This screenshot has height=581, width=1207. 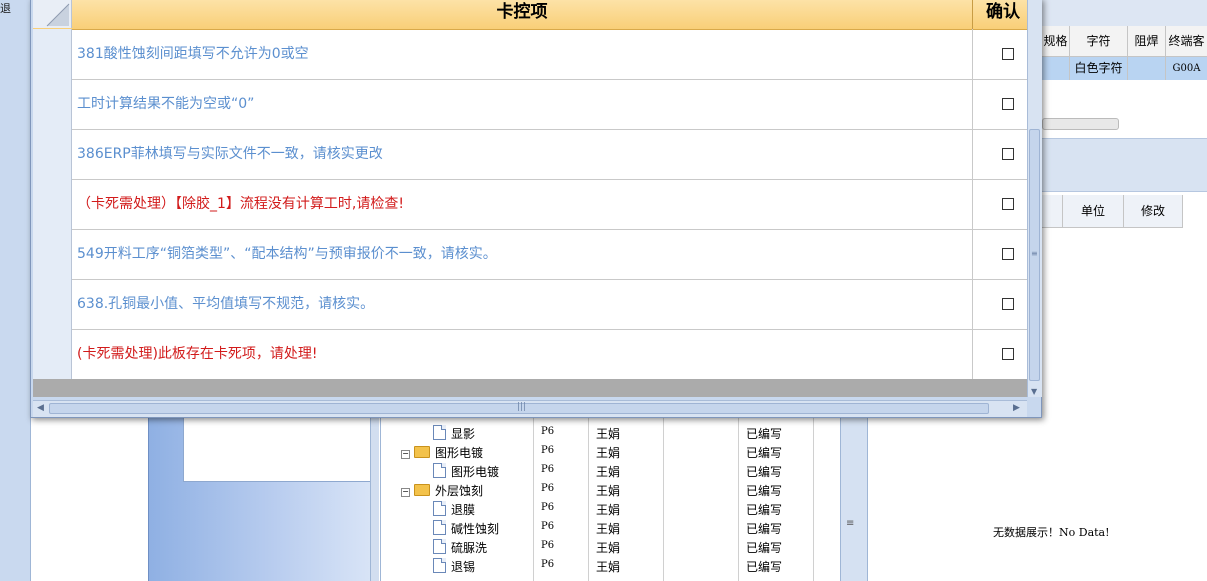 What do you see at coordinates (1034, 198) in the screenshot?
I see `grid-vertical-scrollbar: ≡ ▼` at bounding box center [1034, 198].